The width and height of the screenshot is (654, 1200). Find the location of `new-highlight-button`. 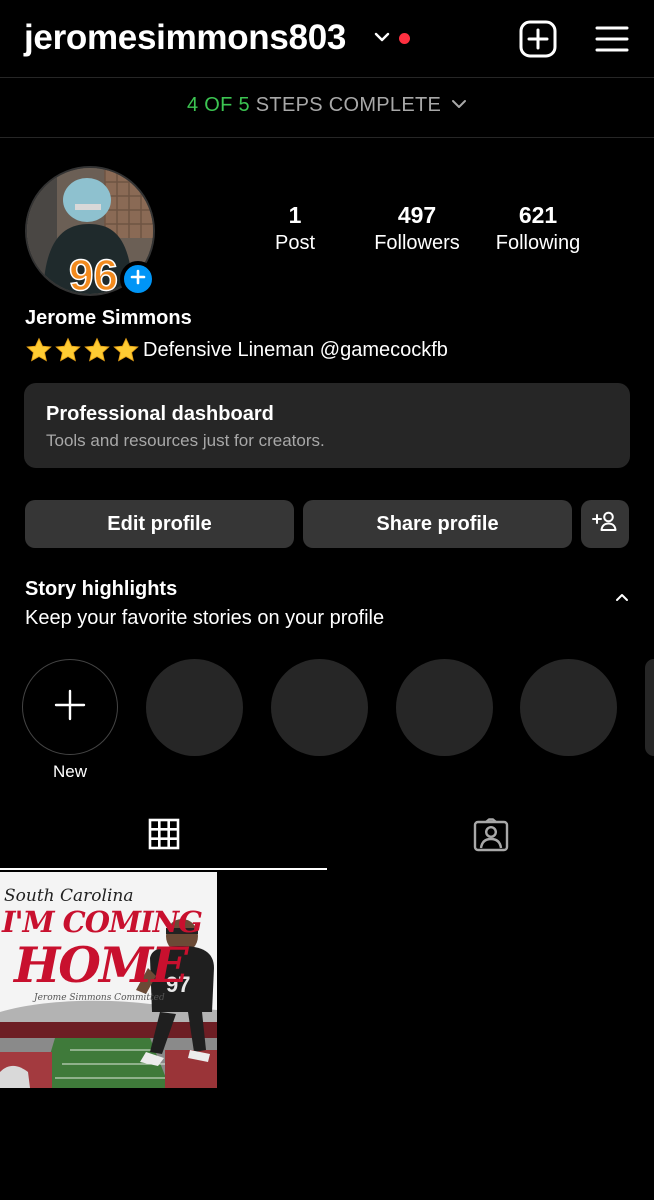

new-highlight-button is located at coordinates (70, 707).